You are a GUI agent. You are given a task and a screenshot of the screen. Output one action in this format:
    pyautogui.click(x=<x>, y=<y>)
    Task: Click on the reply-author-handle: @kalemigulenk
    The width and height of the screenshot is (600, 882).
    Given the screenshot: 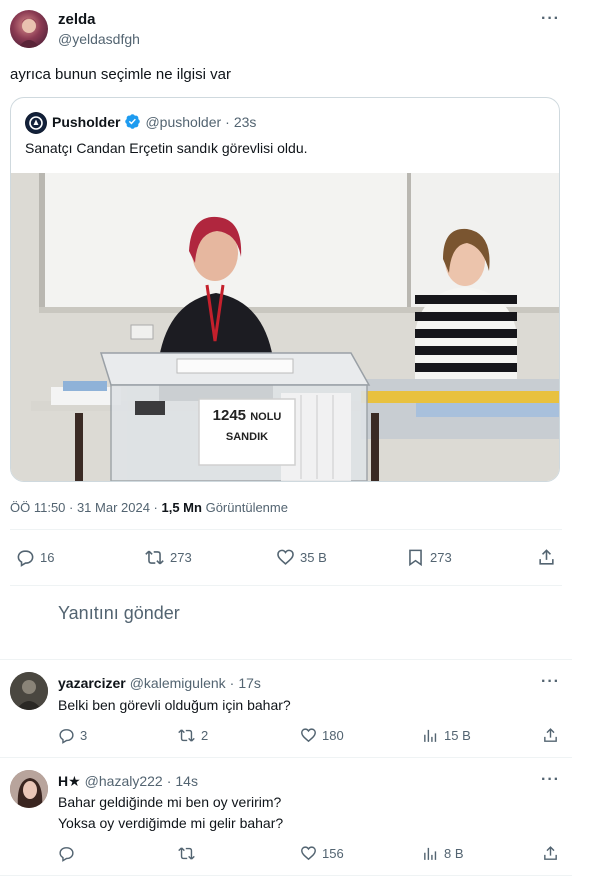 What is the action you would take?
    pyautogui.click(x=178, y=683)
    